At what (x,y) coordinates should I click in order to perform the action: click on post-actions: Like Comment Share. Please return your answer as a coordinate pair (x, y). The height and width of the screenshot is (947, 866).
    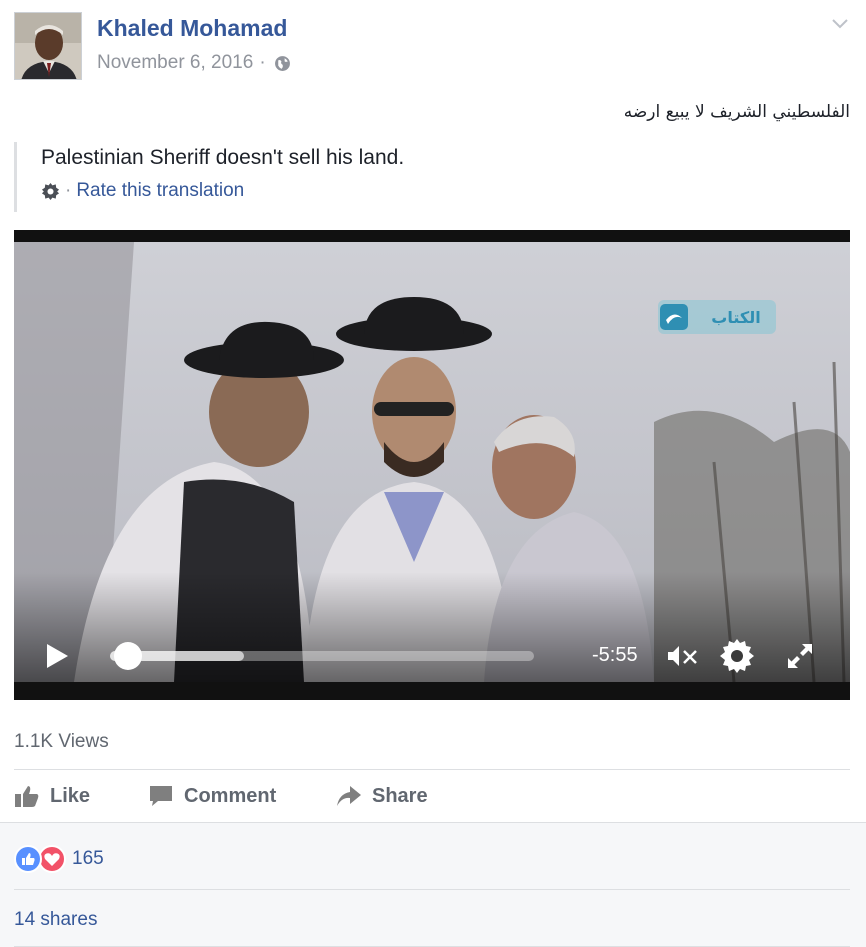
    Looking at the image, I should click on (432, 797).